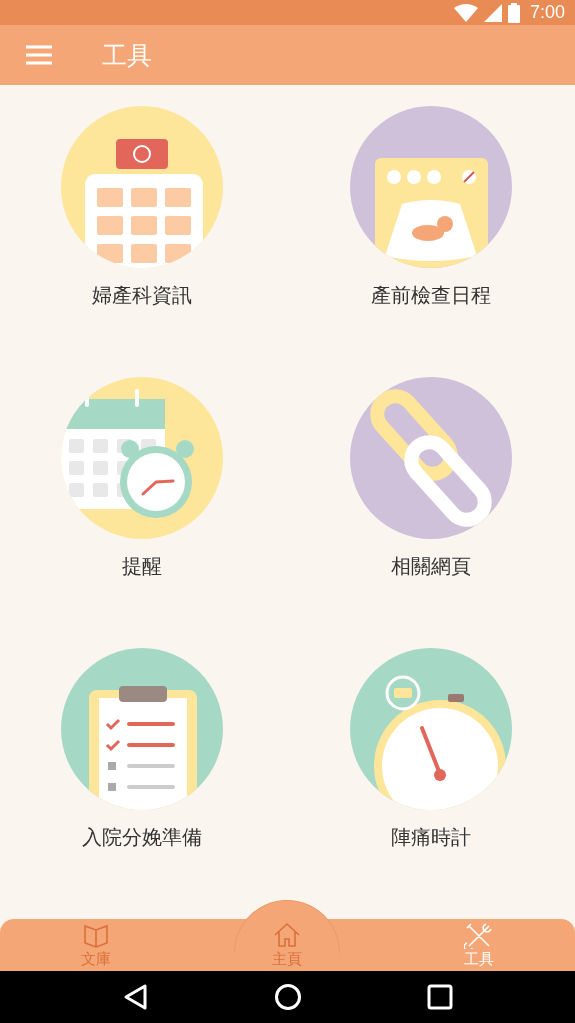 The width and height of the screenshot is (575, 1023). What do you see at coordinates (547, 13) in the screenshot?
I see `status-time: 7:00` at bounding box center [547, 13].